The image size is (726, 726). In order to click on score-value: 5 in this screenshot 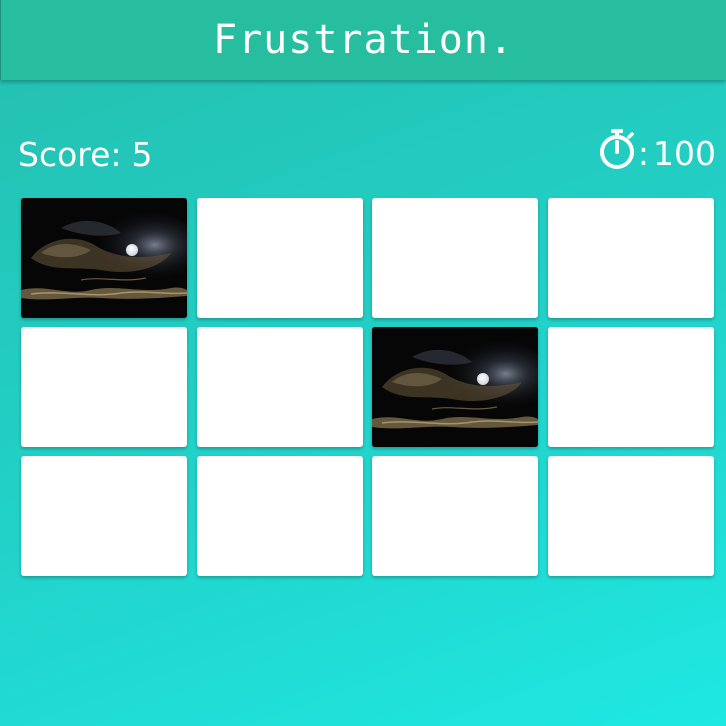, I will do `click(142, 154)`.